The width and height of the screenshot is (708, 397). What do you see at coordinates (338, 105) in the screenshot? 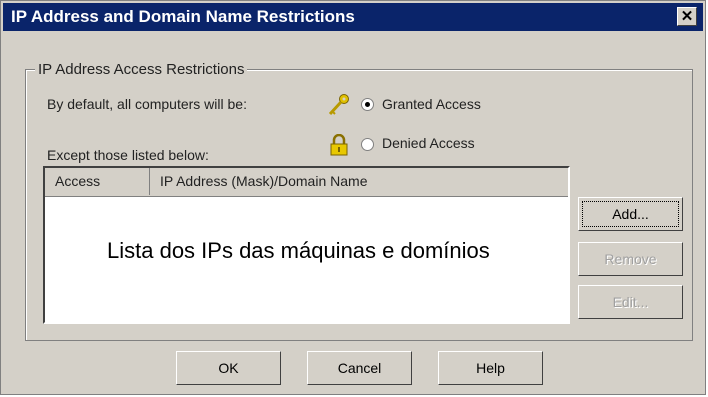
I see `key-icon` at bounding box center [338, 105].